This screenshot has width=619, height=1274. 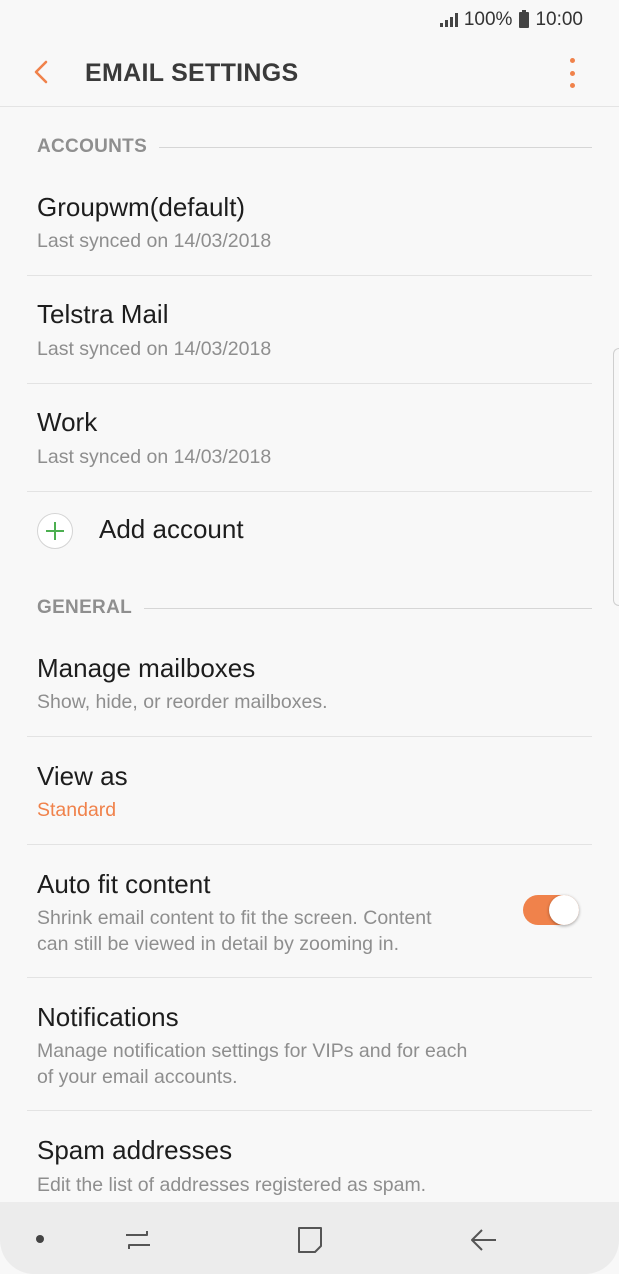 What do you see at coordinates (108, 1017) in the screenshot?
I see `item-title: Notifications` at bounding box center [108, 1017].